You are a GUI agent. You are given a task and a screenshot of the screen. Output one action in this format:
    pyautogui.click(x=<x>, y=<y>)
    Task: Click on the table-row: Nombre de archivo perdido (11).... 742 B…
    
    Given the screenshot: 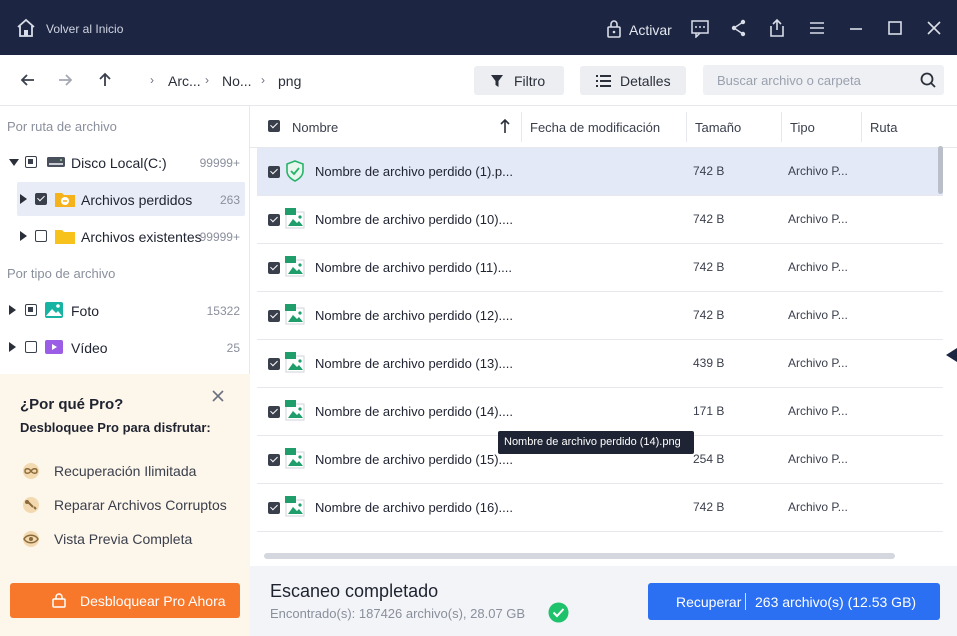 What is the action you would take?
    pyautogui.click(x=600, y=268)
    